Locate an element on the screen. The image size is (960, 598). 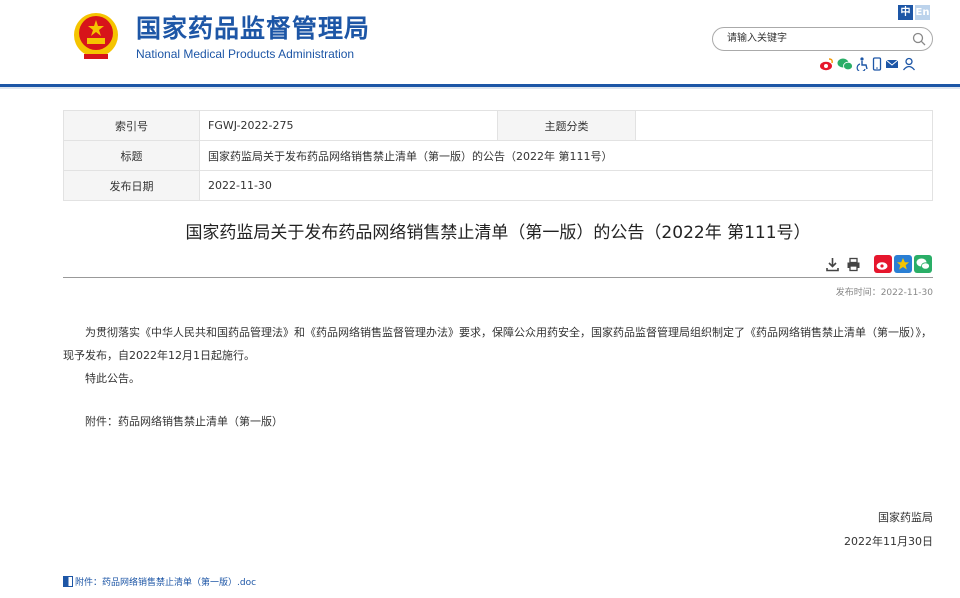
article-title: 国家药监局关于发布药品网络销售禁止清单（第一版）的公告（2022年 第111号） is located at coordinates (498, 233).